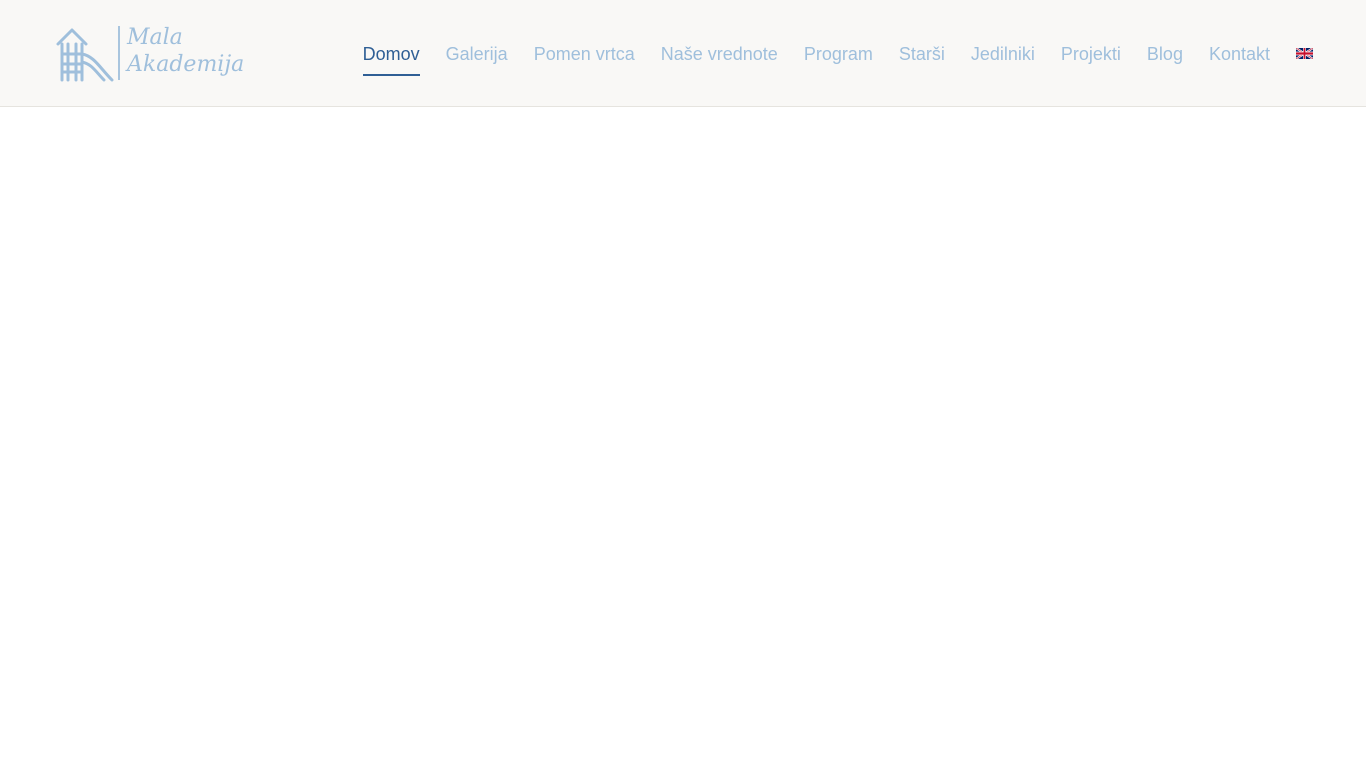  What do you see at coordinates (1091, 54) in the screenshot?
I see `nav-item-projekti: Projekti` at bounding box center [1091, 54].